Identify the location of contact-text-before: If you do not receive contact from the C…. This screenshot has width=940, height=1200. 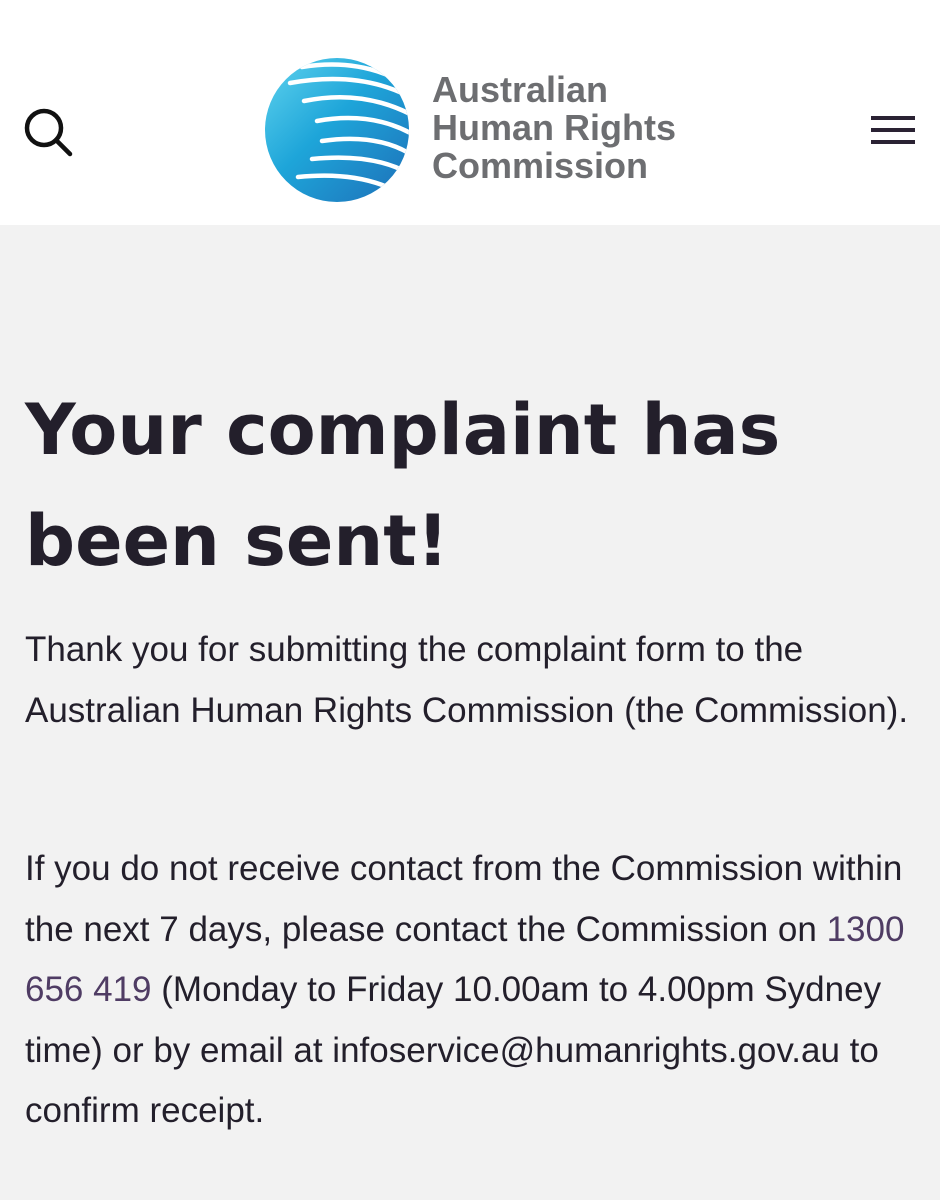
(464, 899).